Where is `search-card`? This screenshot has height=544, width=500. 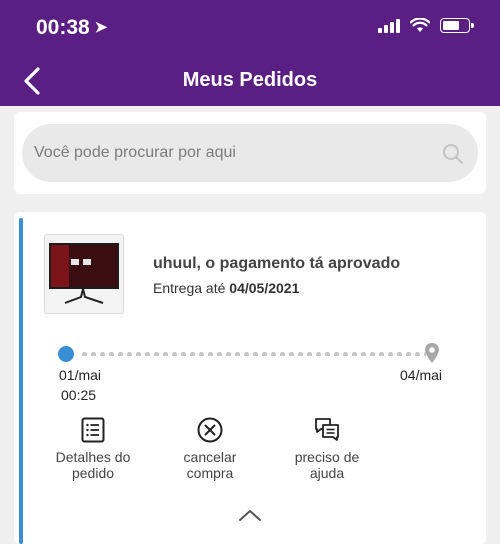
search-card is located at coordinates (250, 153).